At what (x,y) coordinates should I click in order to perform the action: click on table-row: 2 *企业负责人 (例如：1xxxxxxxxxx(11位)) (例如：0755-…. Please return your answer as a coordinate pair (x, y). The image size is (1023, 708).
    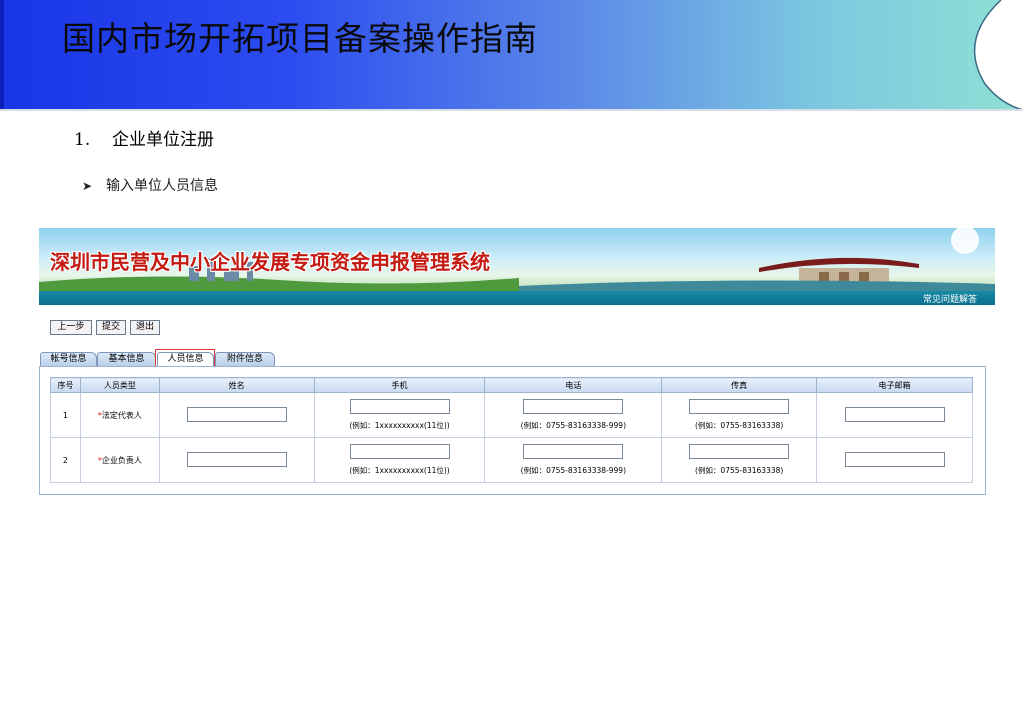
    Looking at the image, I should click on (511, 460).